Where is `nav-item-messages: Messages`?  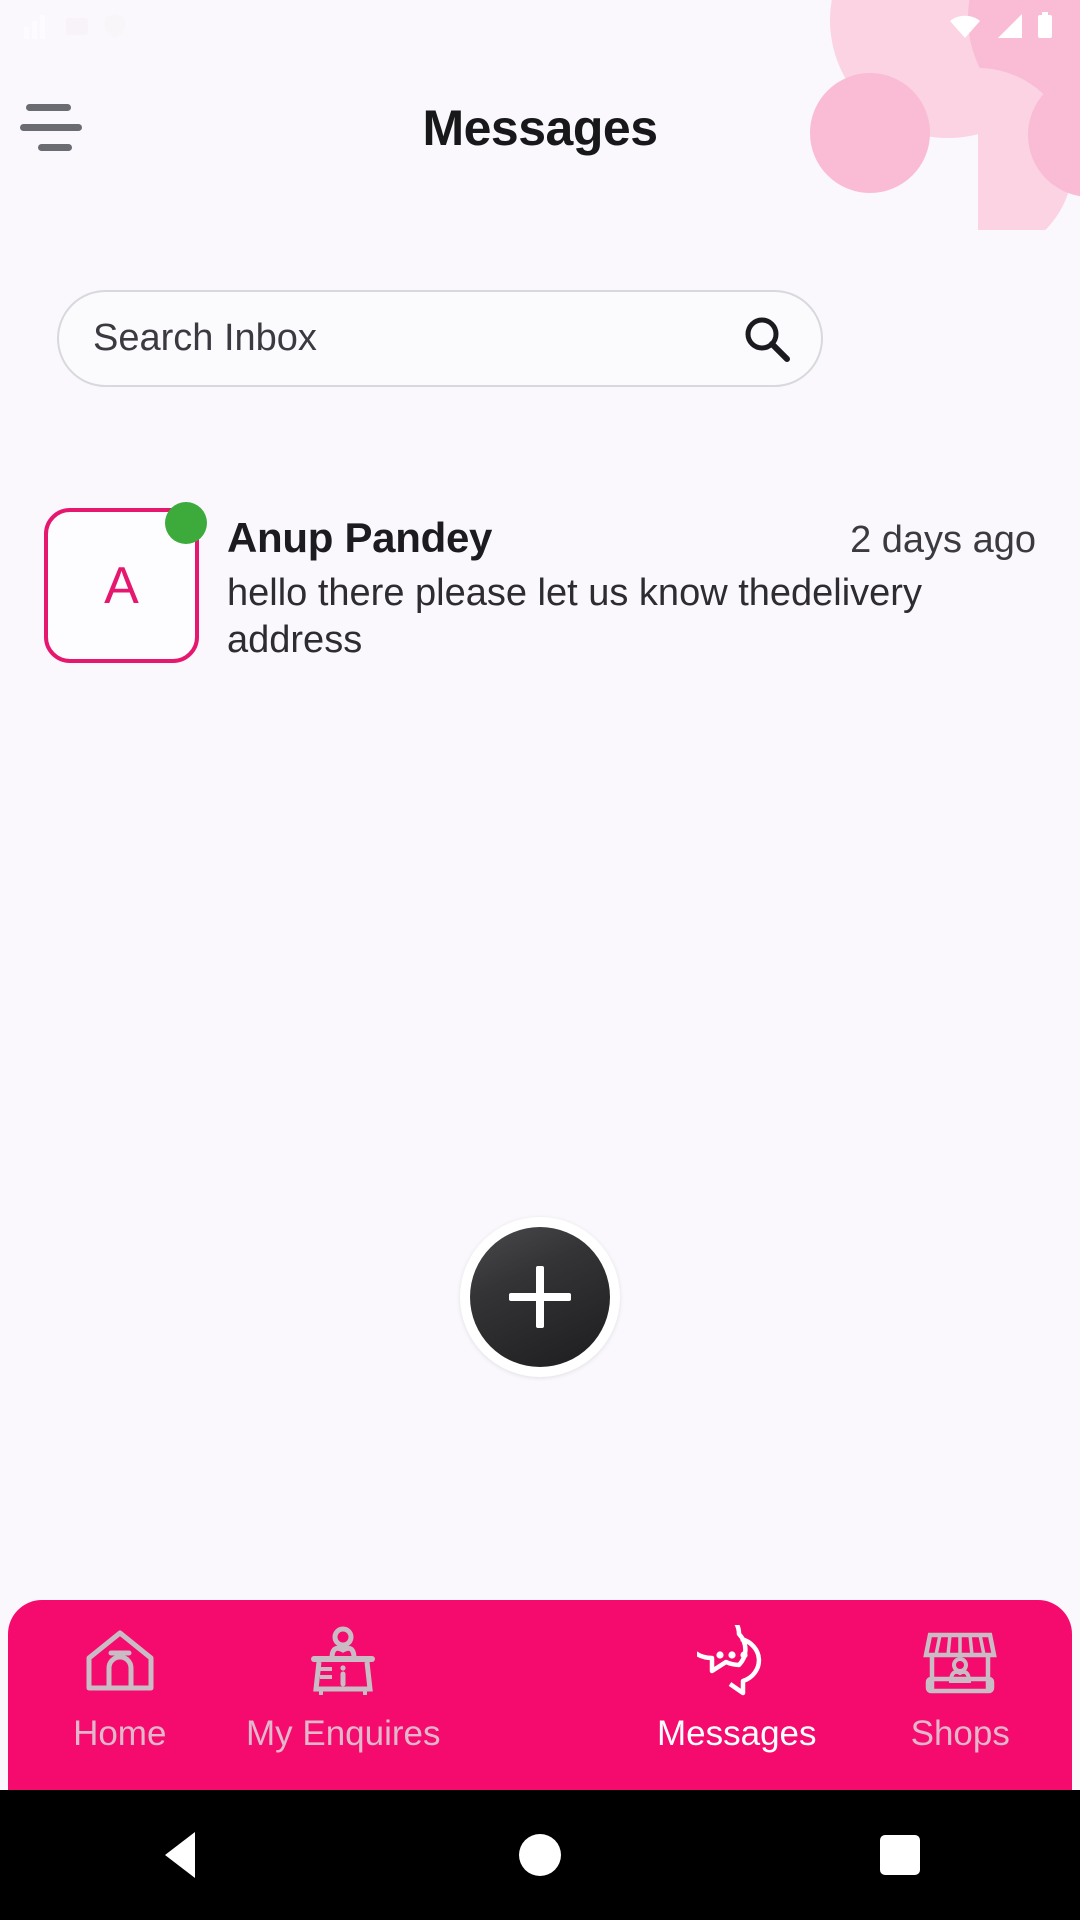
nav-item-messages: Messages is located at coordinates (737, 1695).